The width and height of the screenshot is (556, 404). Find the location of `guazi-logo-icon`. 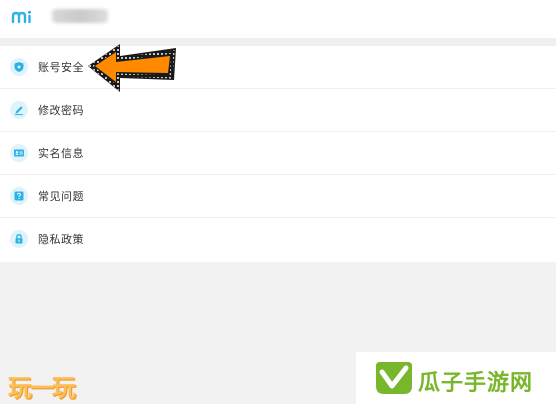

guazi-logo-icon is located at coordinates (394, 378).